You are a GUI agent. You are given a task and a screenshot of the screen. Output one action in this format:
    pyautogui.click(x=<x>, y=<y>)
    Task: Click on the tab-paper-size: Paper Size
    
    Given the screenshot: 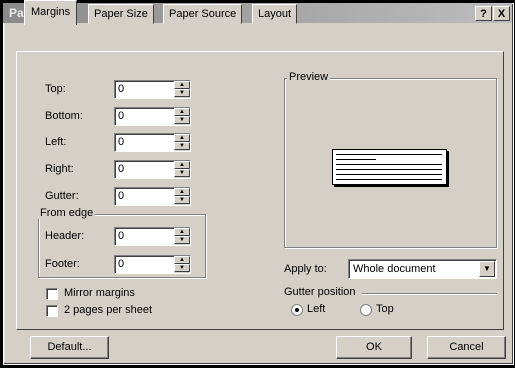 What is the action you would take?
    pyautogui.click(x=121, y=14)
    